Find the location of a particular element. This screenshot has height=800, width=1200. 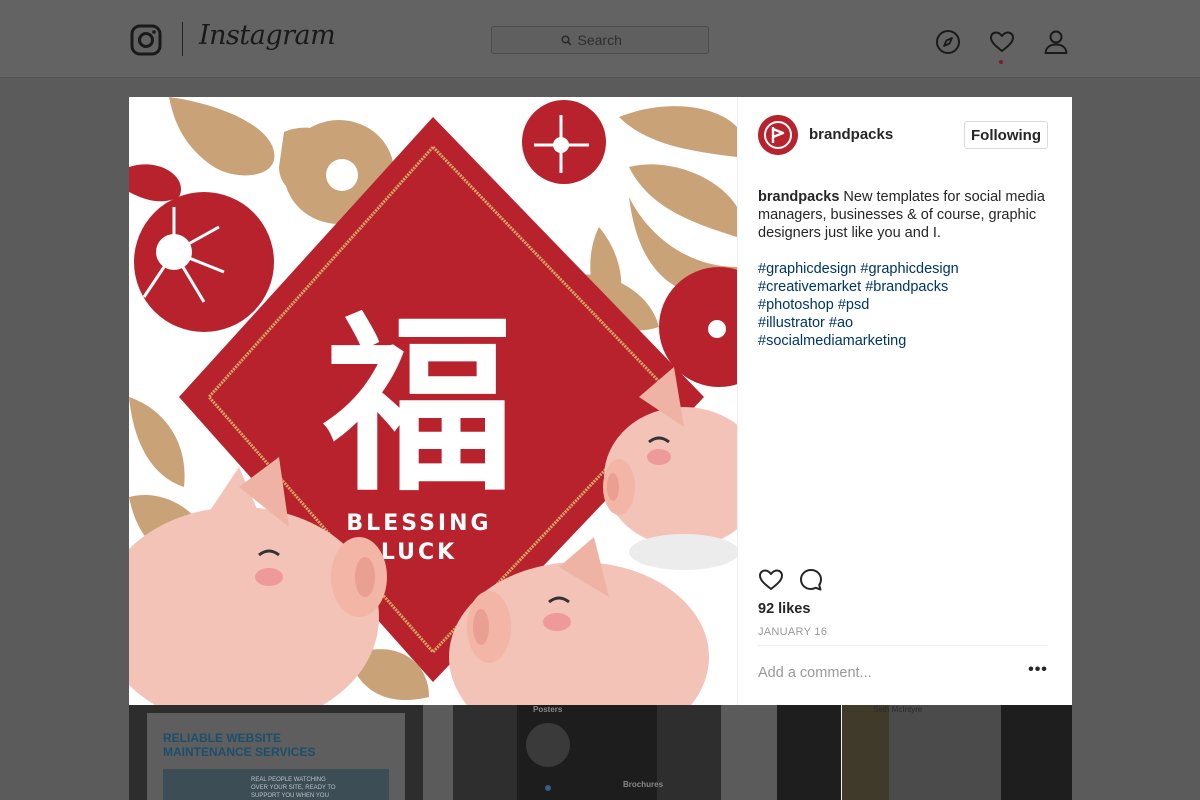

document-icon is located at coordinates (548, 745).